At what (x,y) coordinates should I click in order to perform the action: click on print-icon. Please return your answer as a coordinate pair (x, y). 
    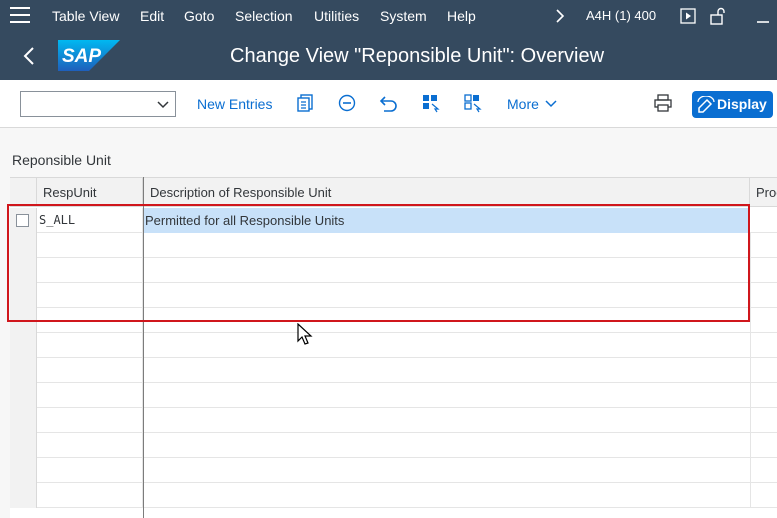
    Looking at the image, I should click on (663, 103).